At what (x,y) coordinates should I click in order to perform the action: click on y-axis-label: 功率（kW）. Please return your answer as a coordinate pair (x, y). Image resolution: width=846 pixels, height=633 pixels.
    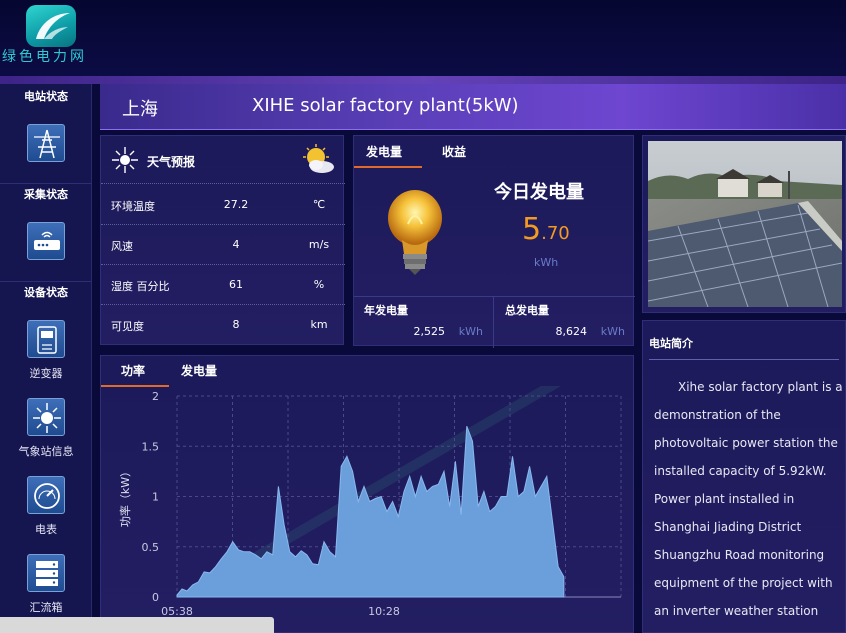
    Looking at the image, I should click on (125, 496).